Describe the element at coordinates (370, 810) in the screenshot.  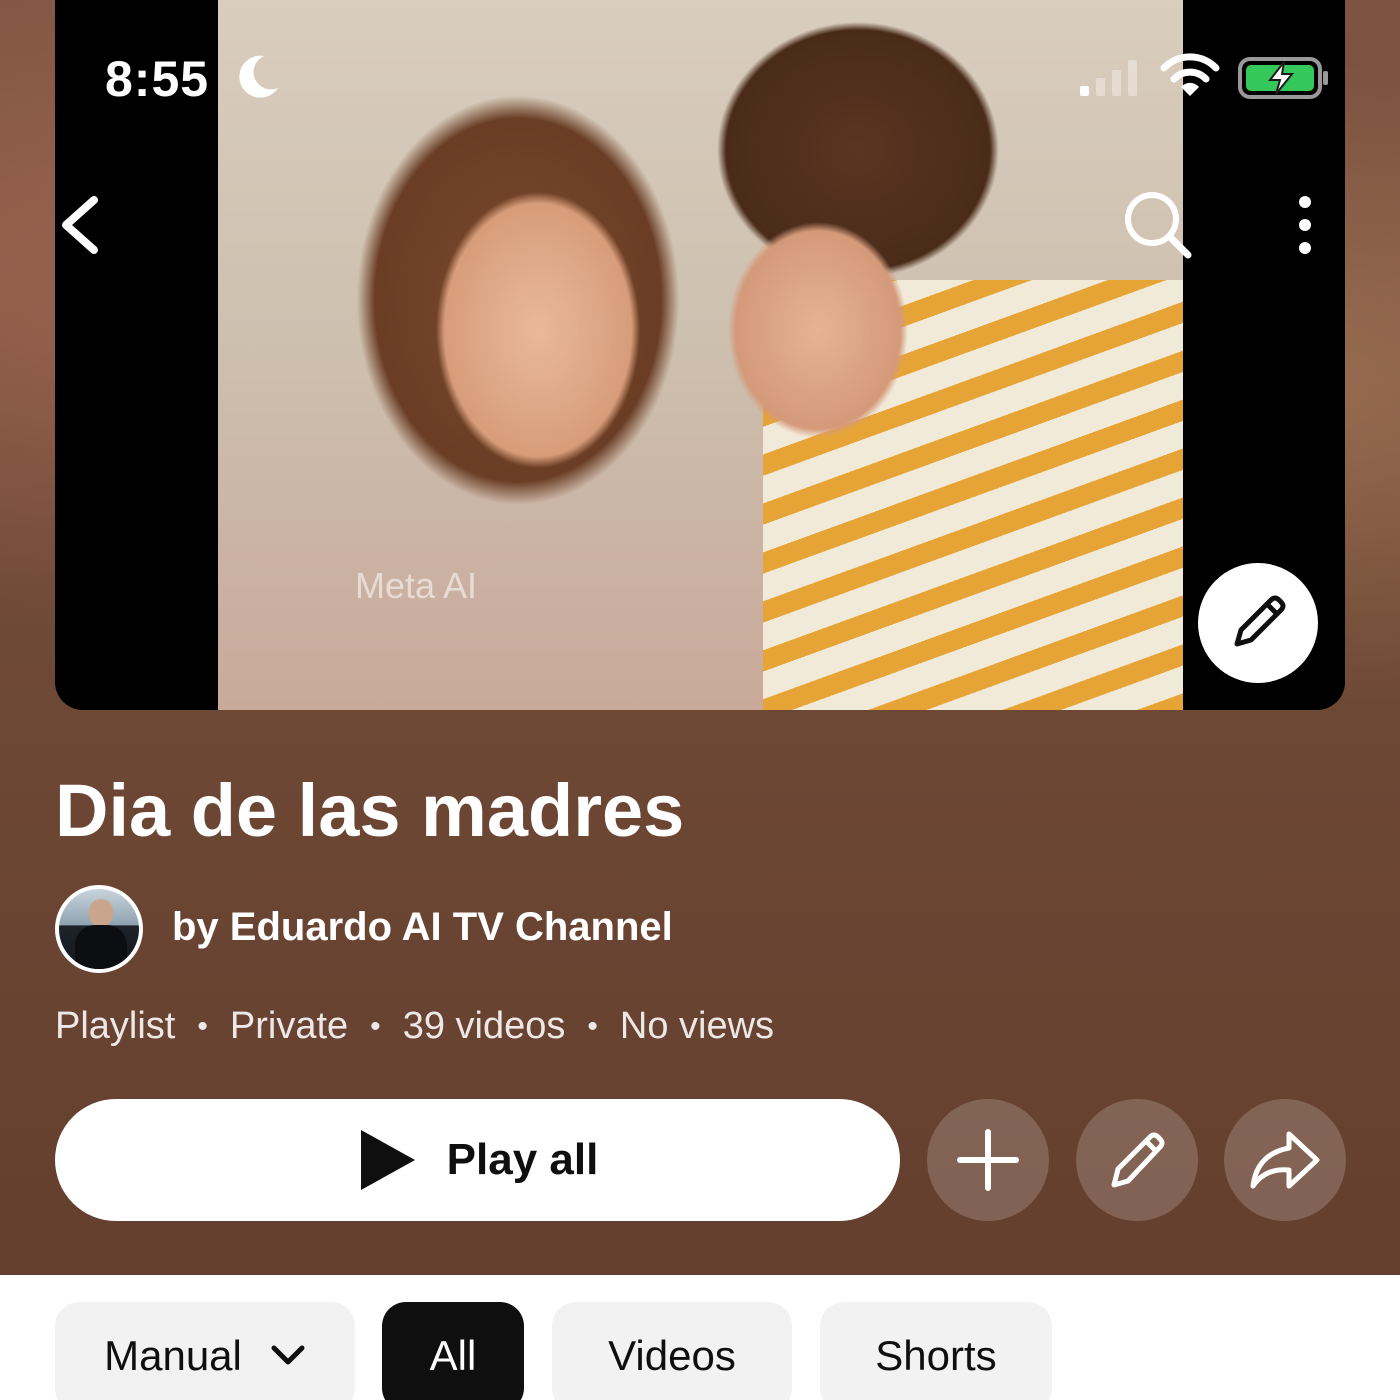
I see `playlist-title: Dia de las madres` at that location.